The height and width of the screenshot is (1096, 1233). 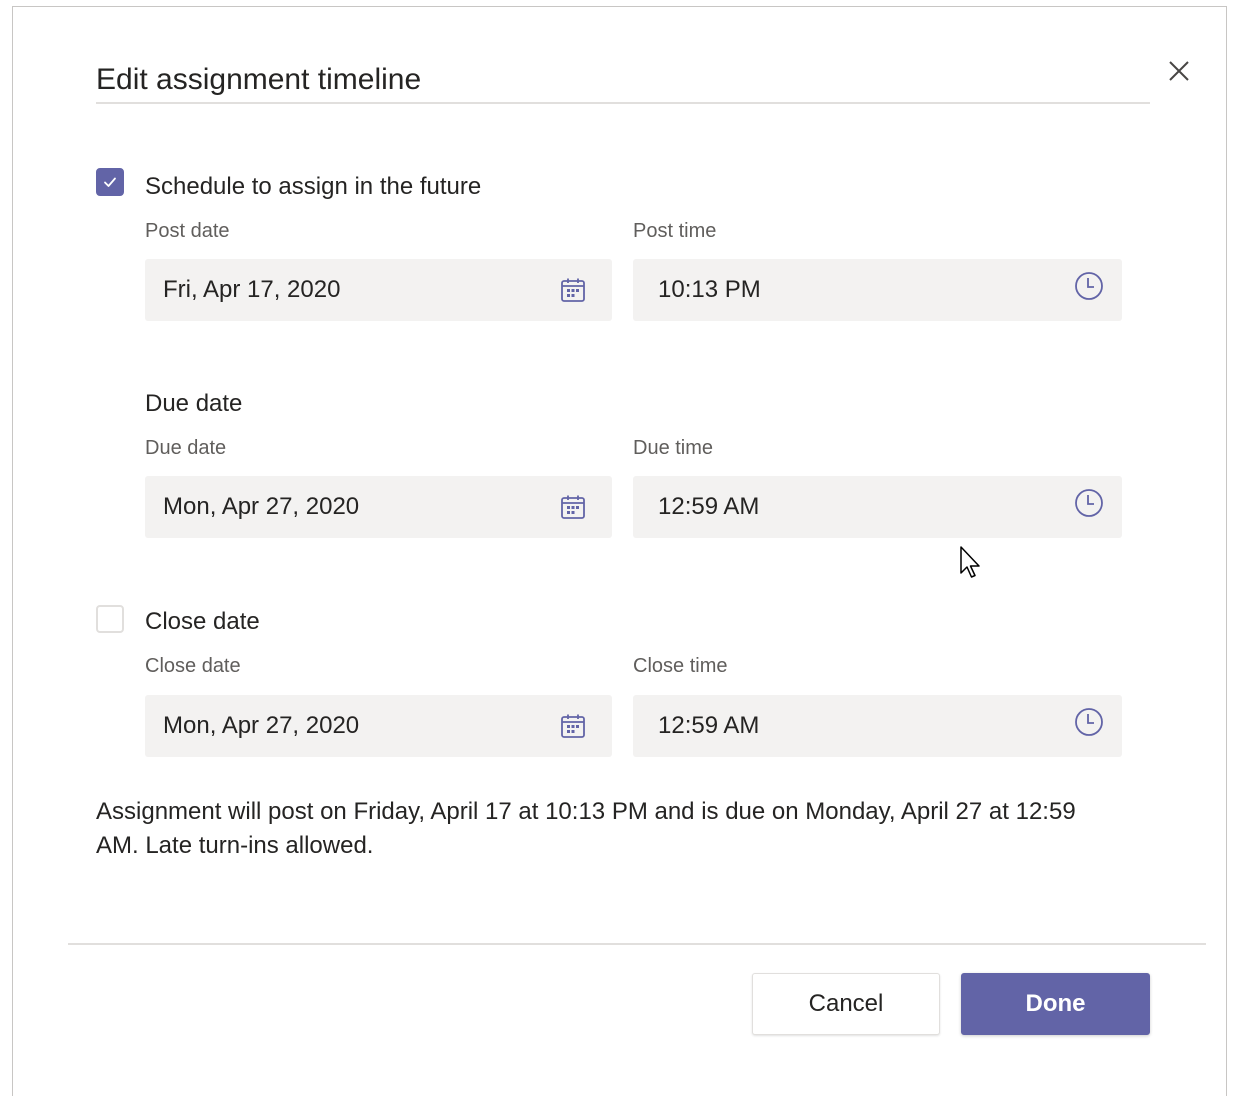 What do you see at coordinates (673, 448) in the screenshot?
I see `due-time-label: Due time` at bounding box center [673, 448].